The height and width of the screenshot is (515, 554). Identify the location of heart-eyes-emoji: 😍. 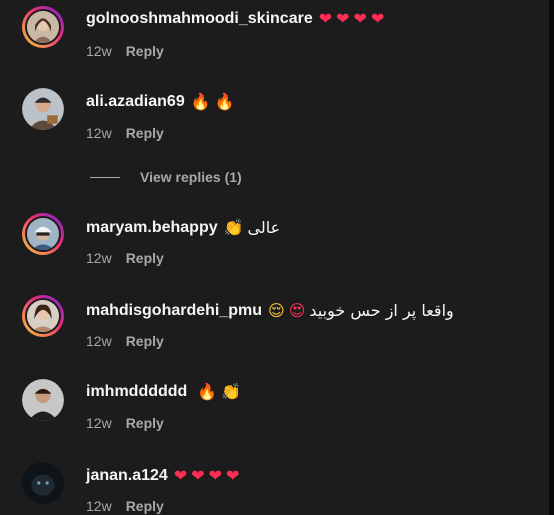
(297, 310).